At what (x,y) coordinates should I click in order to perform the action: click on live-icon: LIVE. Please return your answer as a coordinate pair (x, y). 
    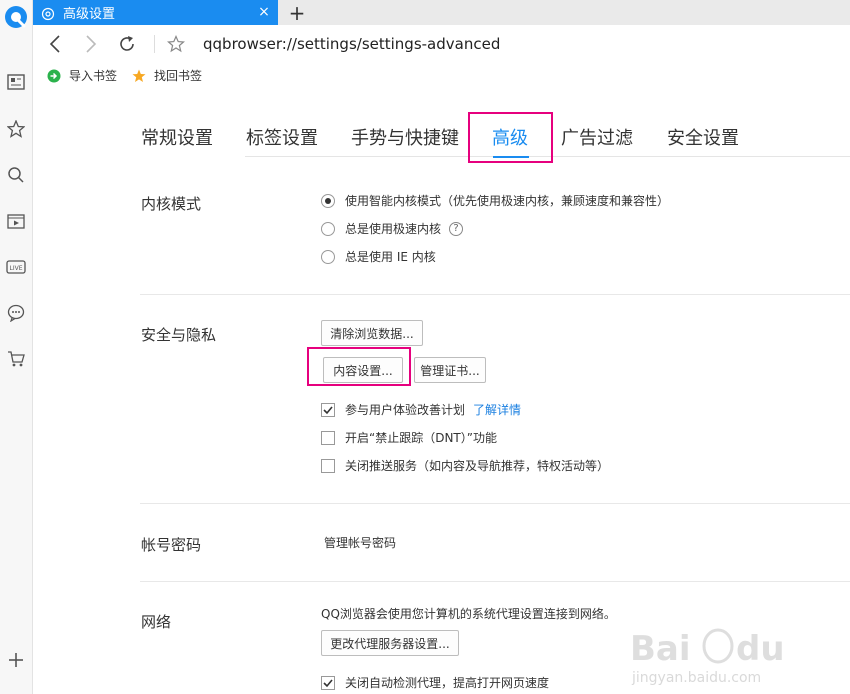
    Looking at the image, I should click on (16, 267).